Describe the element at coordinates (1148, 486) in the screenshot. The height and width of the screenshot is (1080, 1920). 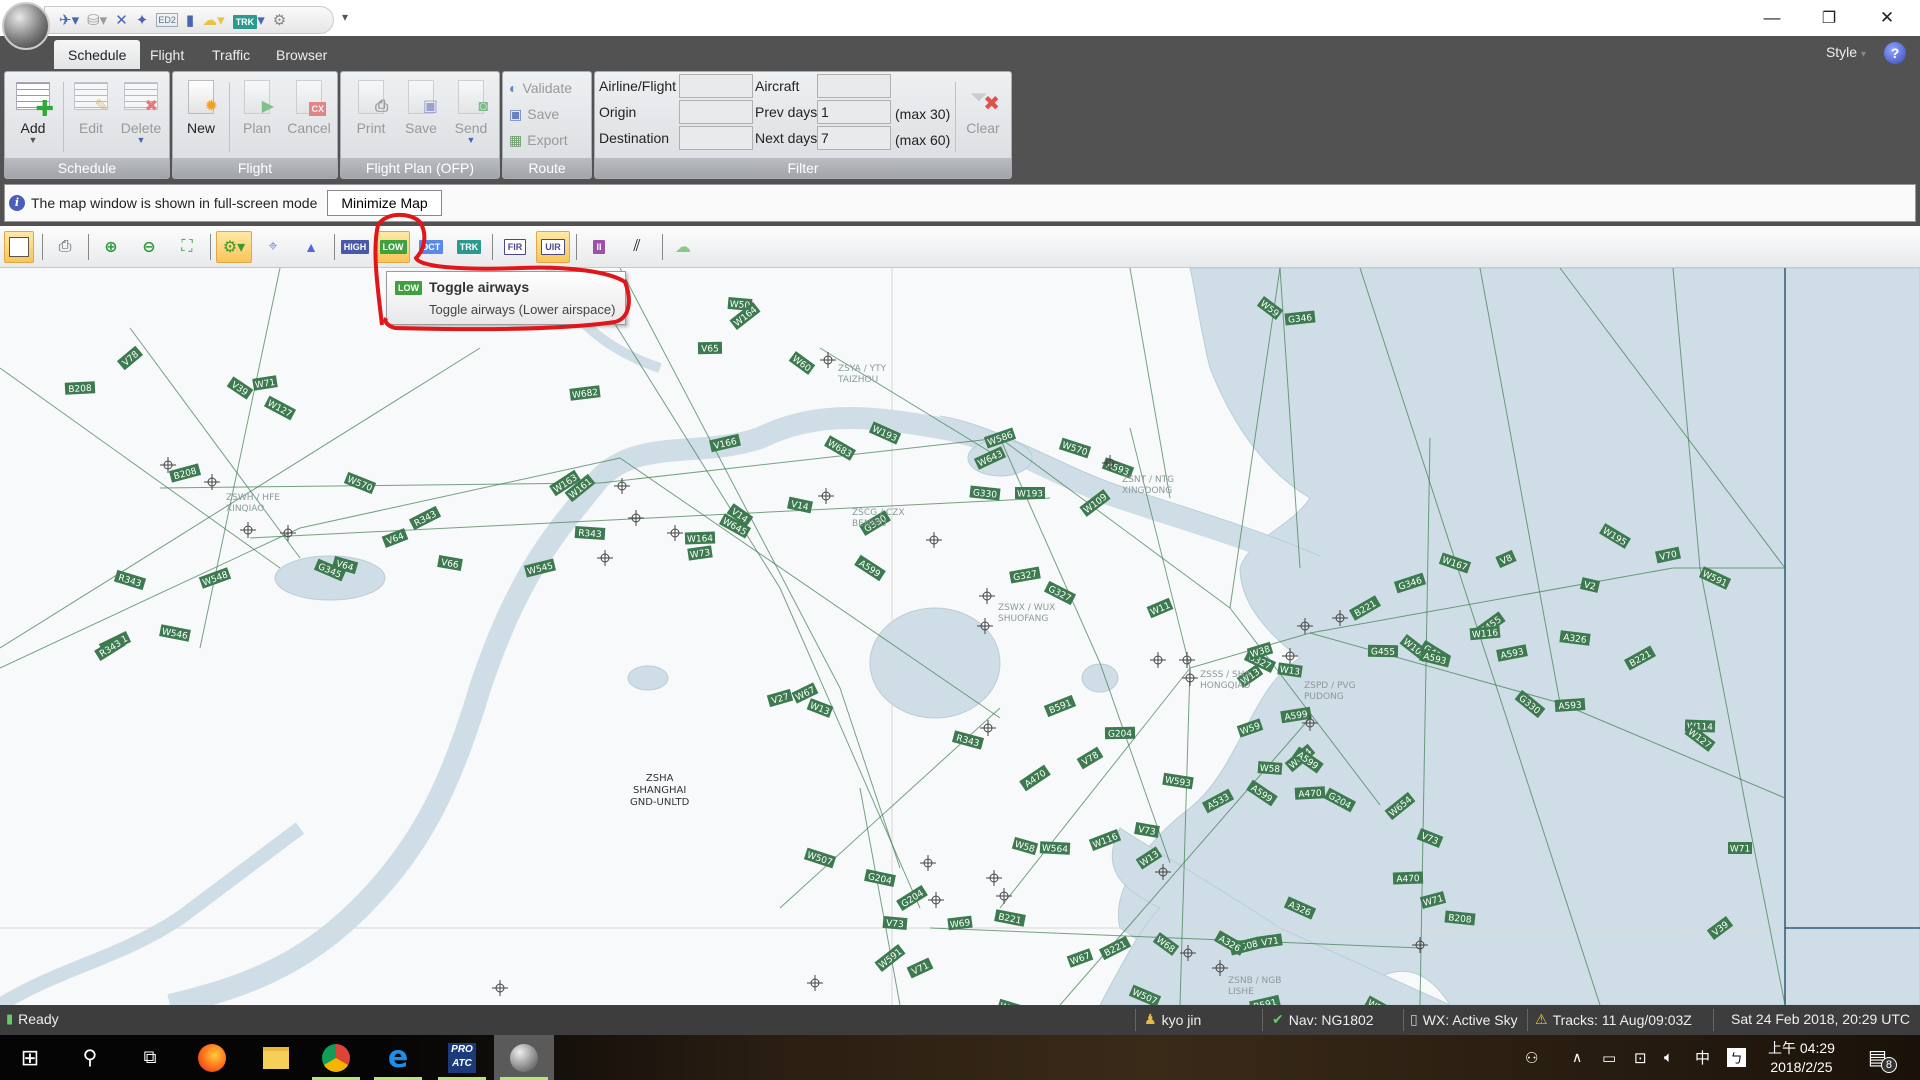
I see `airport-label-zsnt: ZSNT / NTG XINGDONG` at that location.